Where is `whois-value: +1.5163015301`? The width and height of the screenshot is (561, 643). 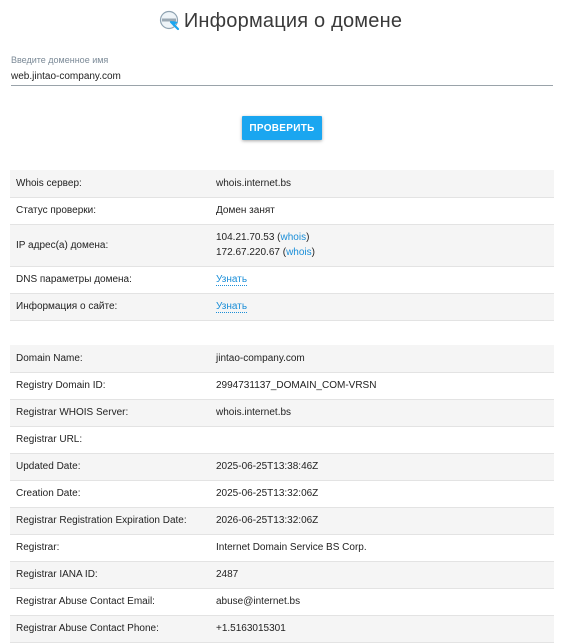 whois-value: +1.5163015301 is located at coordinates (382, 629).